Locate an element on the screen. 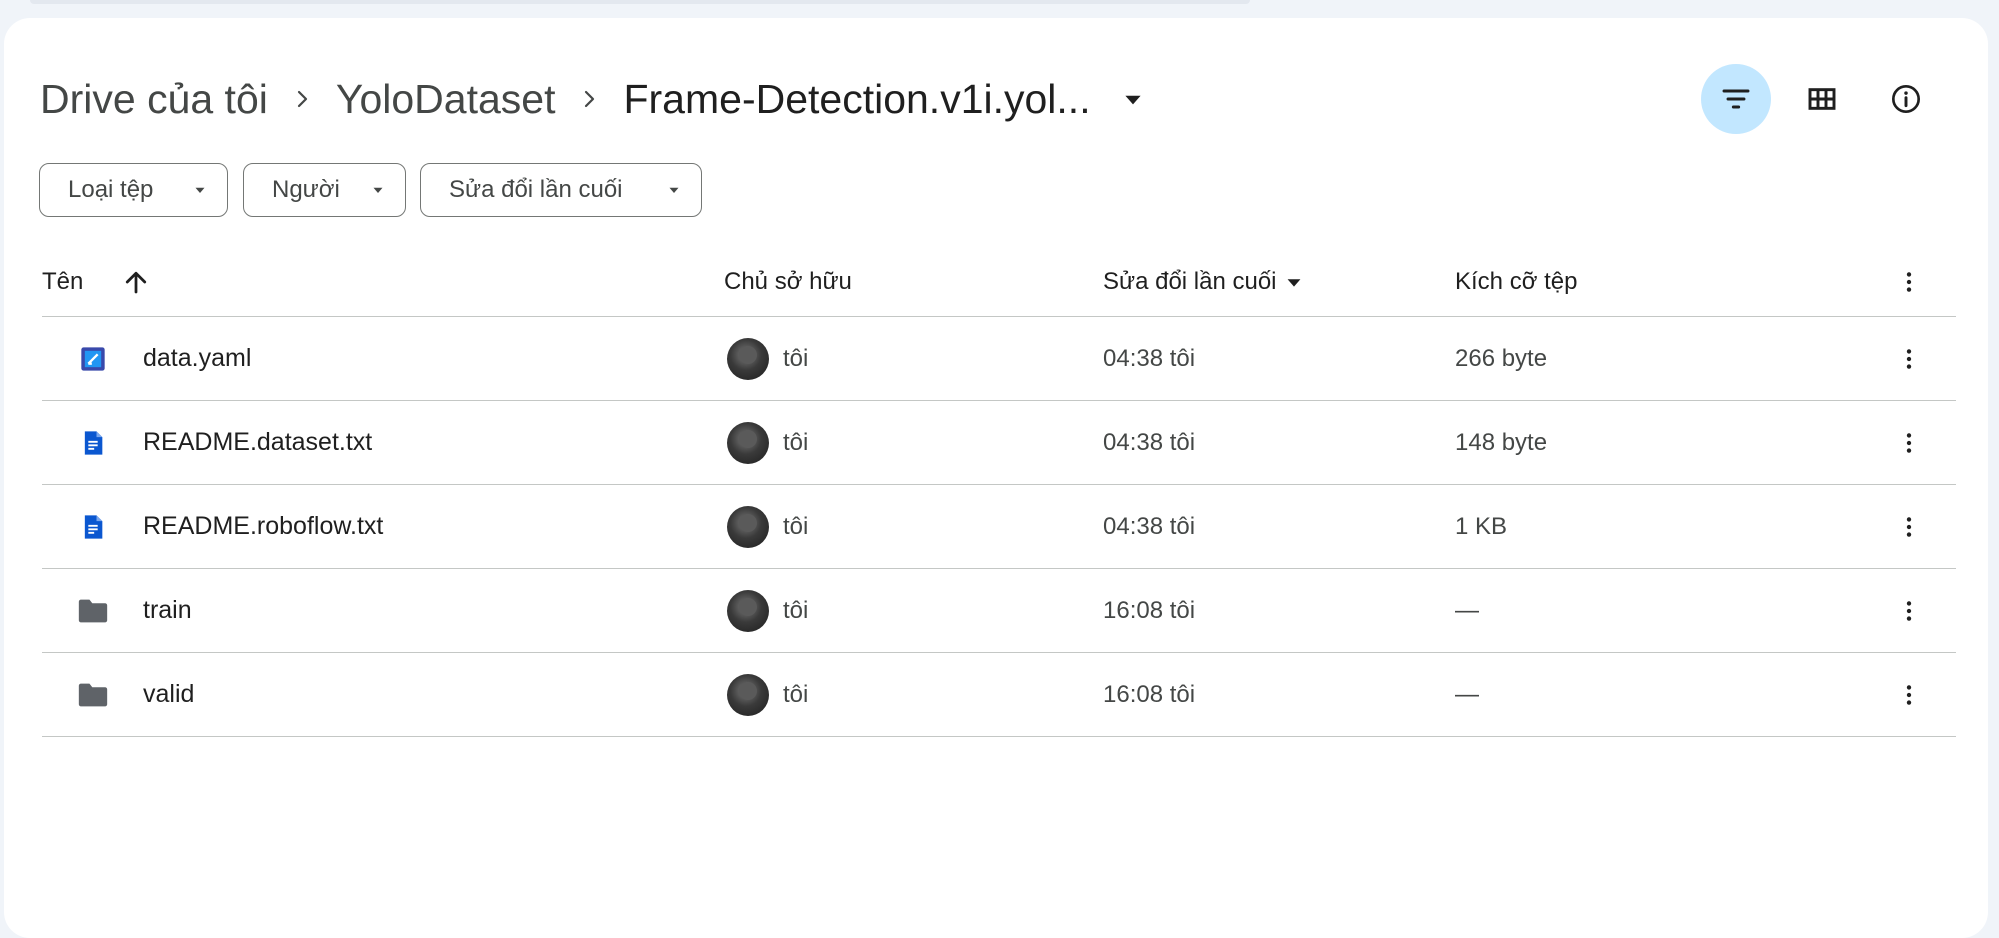 The width and height of the screenshot is (1999, 938). file-name: data.yaml is located at coordinates (197, 358).